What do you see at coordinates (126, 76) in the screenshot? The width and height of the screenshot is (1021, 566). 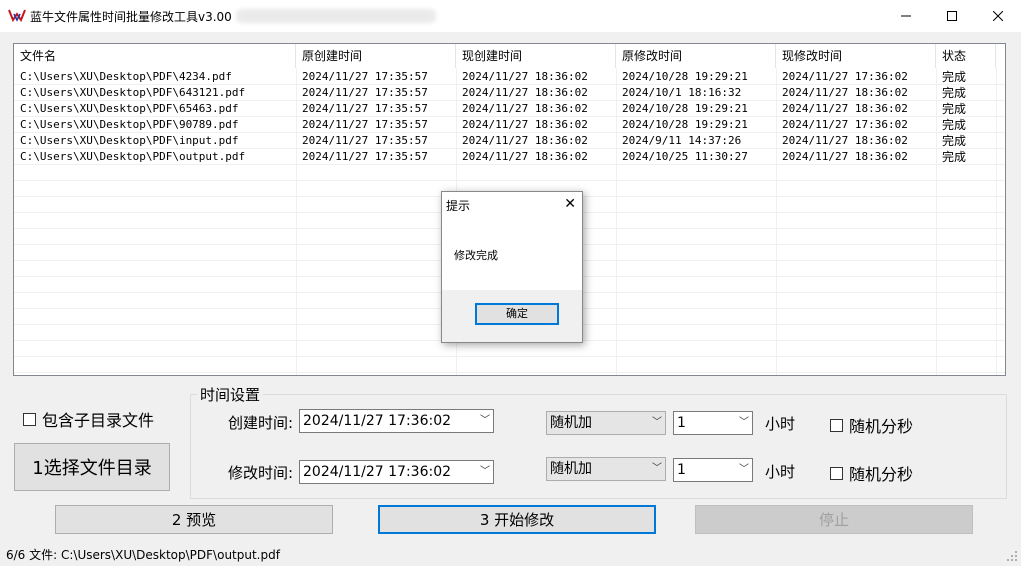 I see `table-cell: C:\Users\XU\Desktop\PDF\4234.pdf` at bounding box center [126, 76].